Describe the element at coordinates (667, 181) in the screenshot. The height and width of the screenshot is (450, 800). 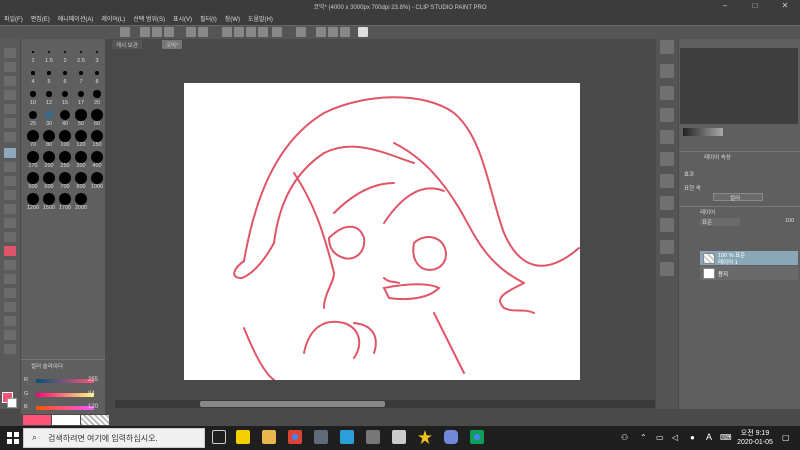
I see `material-icon` at that location.